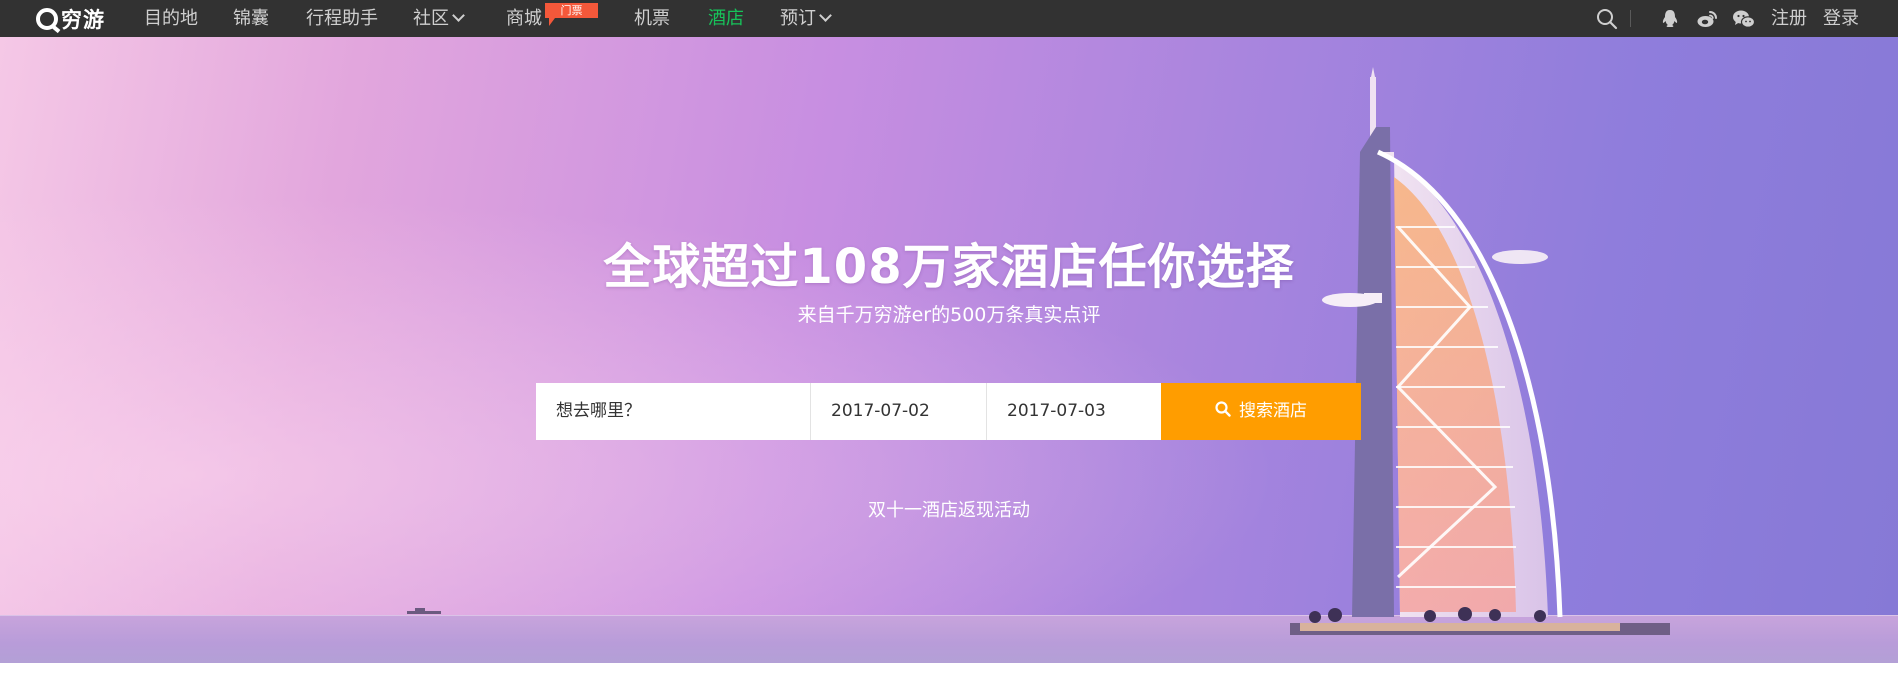 The image size is (1898, 674). I want to click on checkout-date-field: 2017-07-03, so click(1074, 411).